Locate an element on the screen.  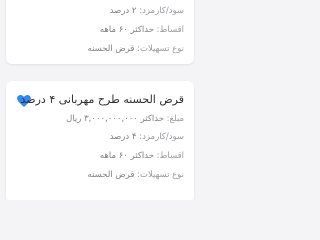
profit-row: سود/کارمزد: ۲ درصد is located at coordinates (100, 11).